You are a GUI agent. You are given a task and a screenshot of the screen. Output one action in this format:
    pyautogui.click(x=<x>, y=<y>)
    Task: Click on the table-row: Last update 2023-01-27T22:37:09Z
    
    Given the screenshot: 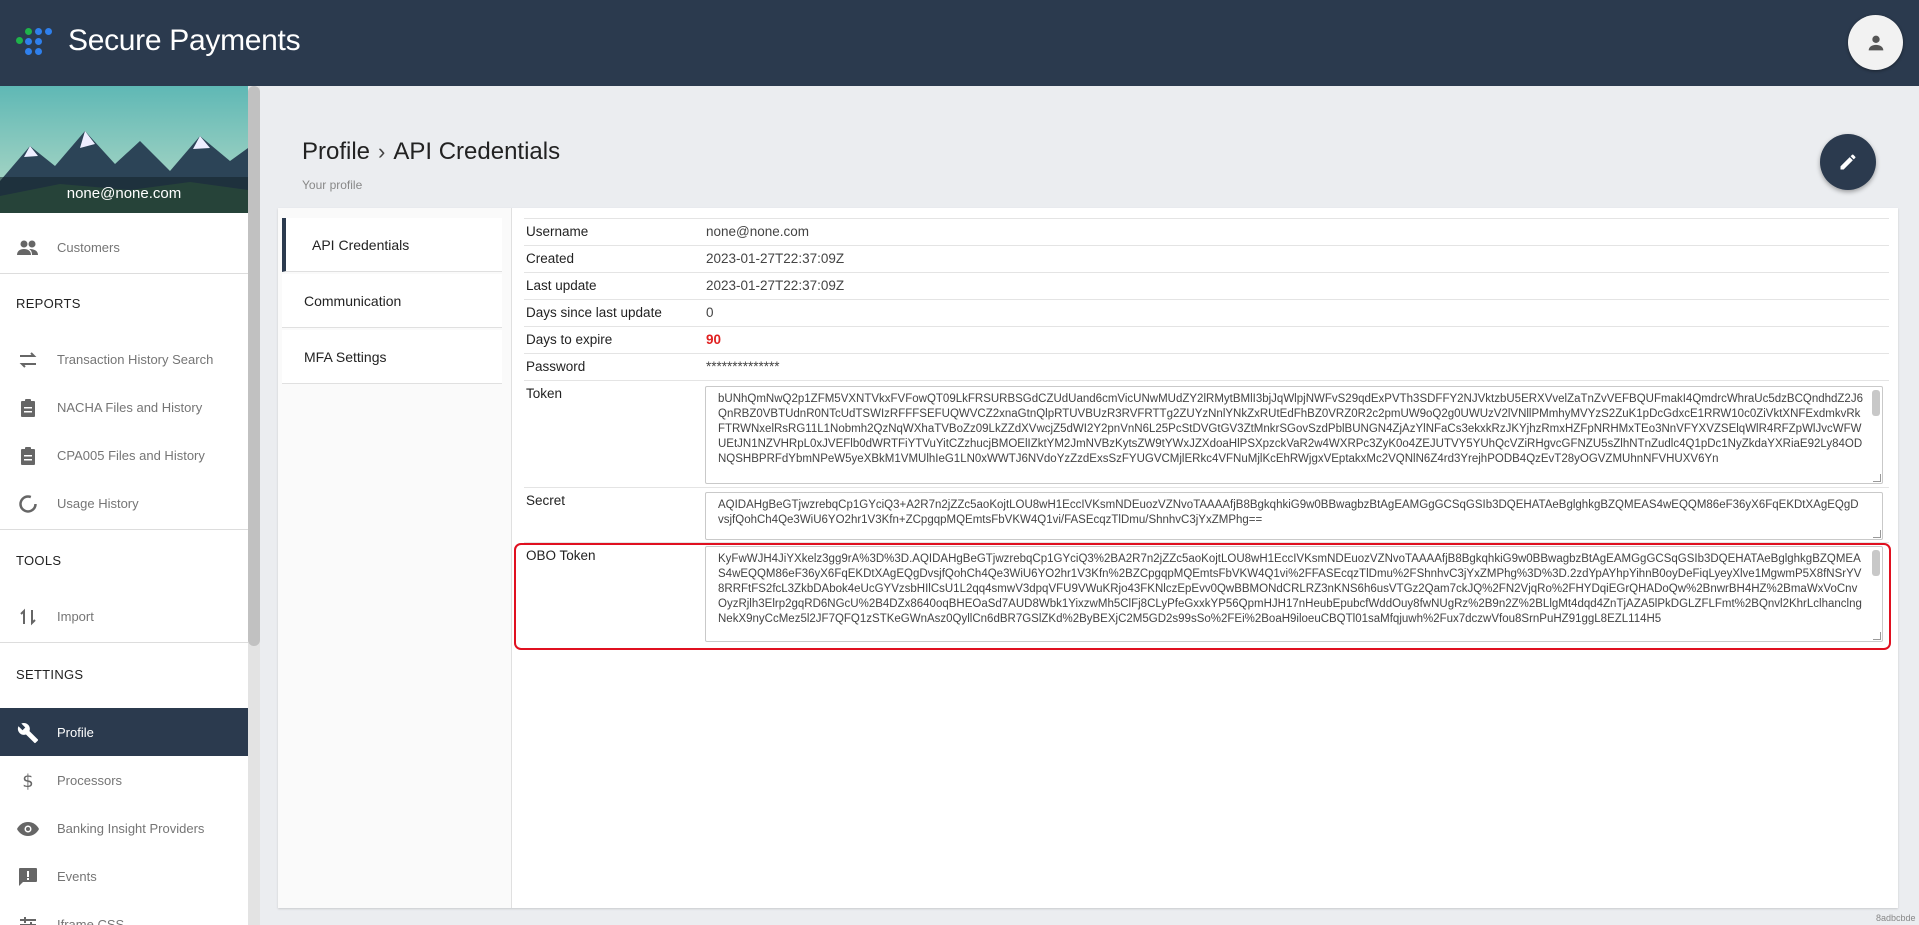 What is the action you would take?
    pyautogui.click(x=1206, y=285)
    